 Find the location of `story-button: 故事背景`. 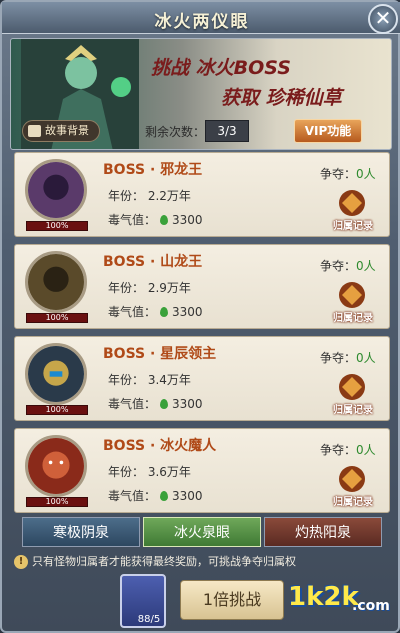

story-button: 故事背景 is located at coordinates (61, 131).